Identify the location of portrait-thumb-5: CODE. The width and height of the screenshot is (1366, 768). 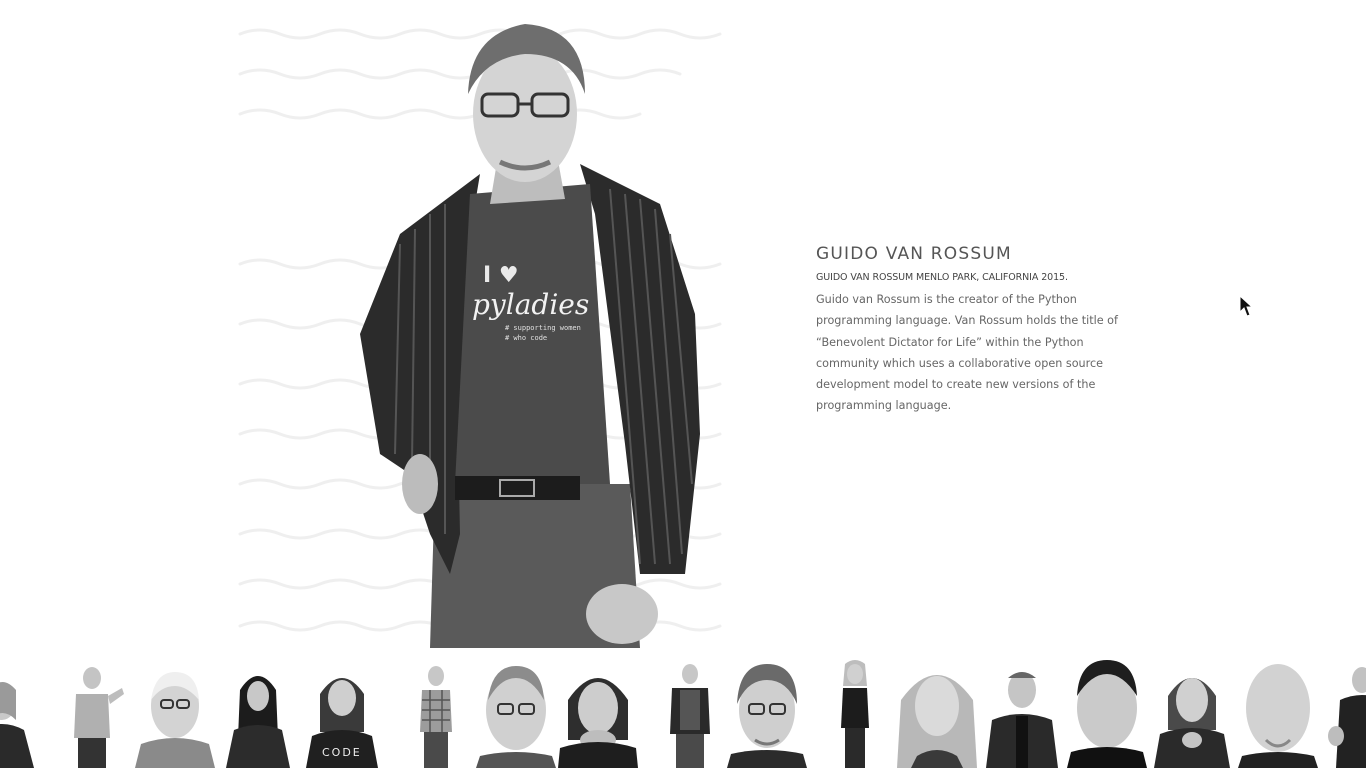
(342, 714).